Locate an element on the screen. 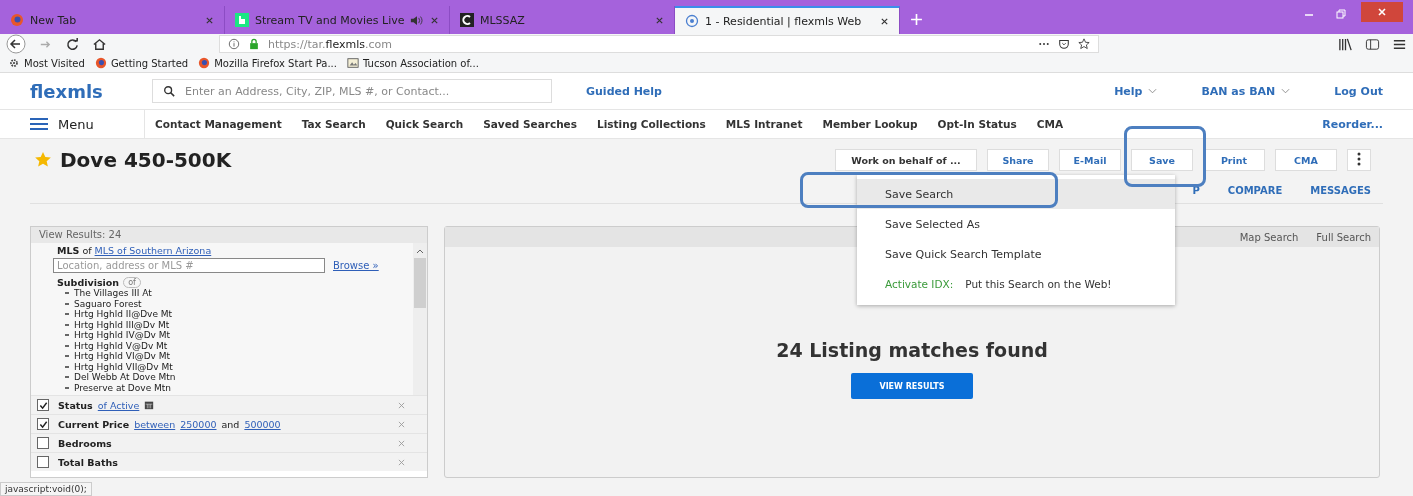 The image size is (1413, 496). menu-item: MLS Intranet is located at coordinates (764, 124).